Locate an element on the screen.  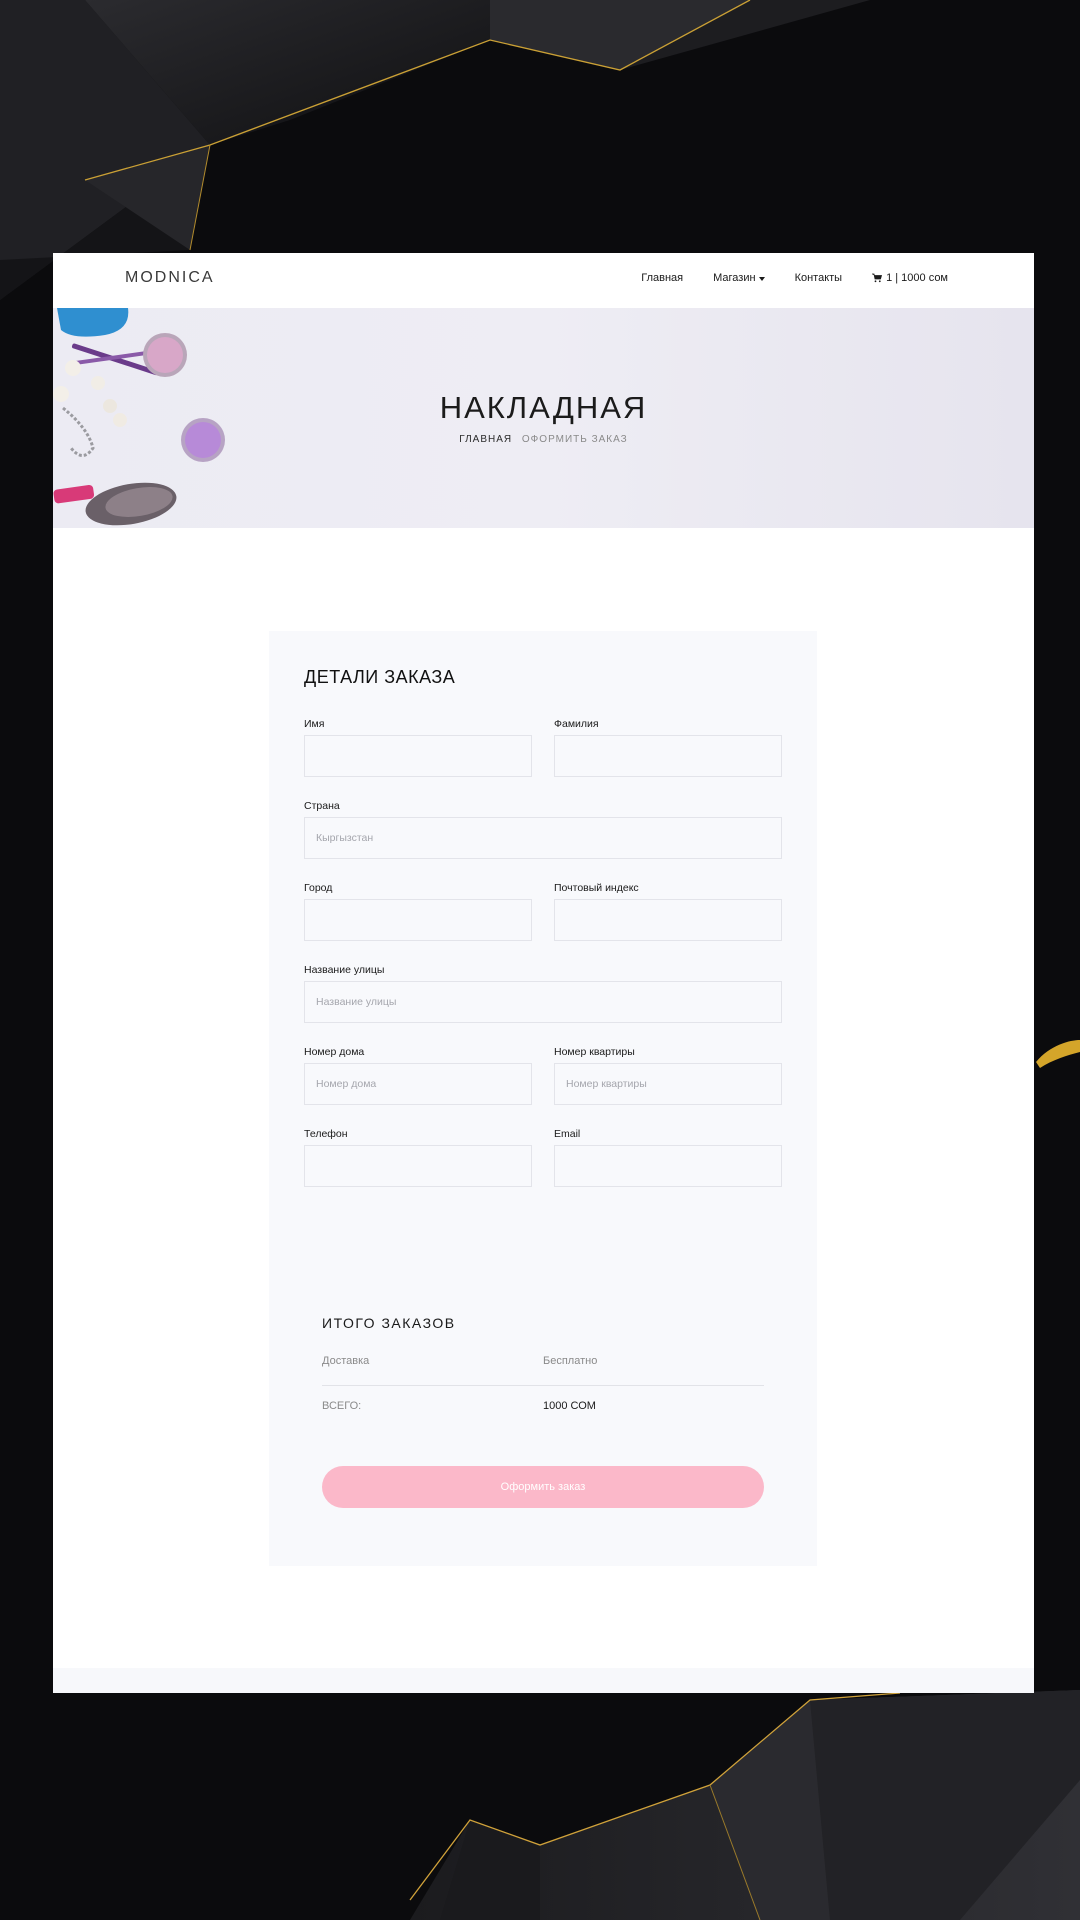
nav-item-shop-label: Магазин is located at coordinates (734, 278).